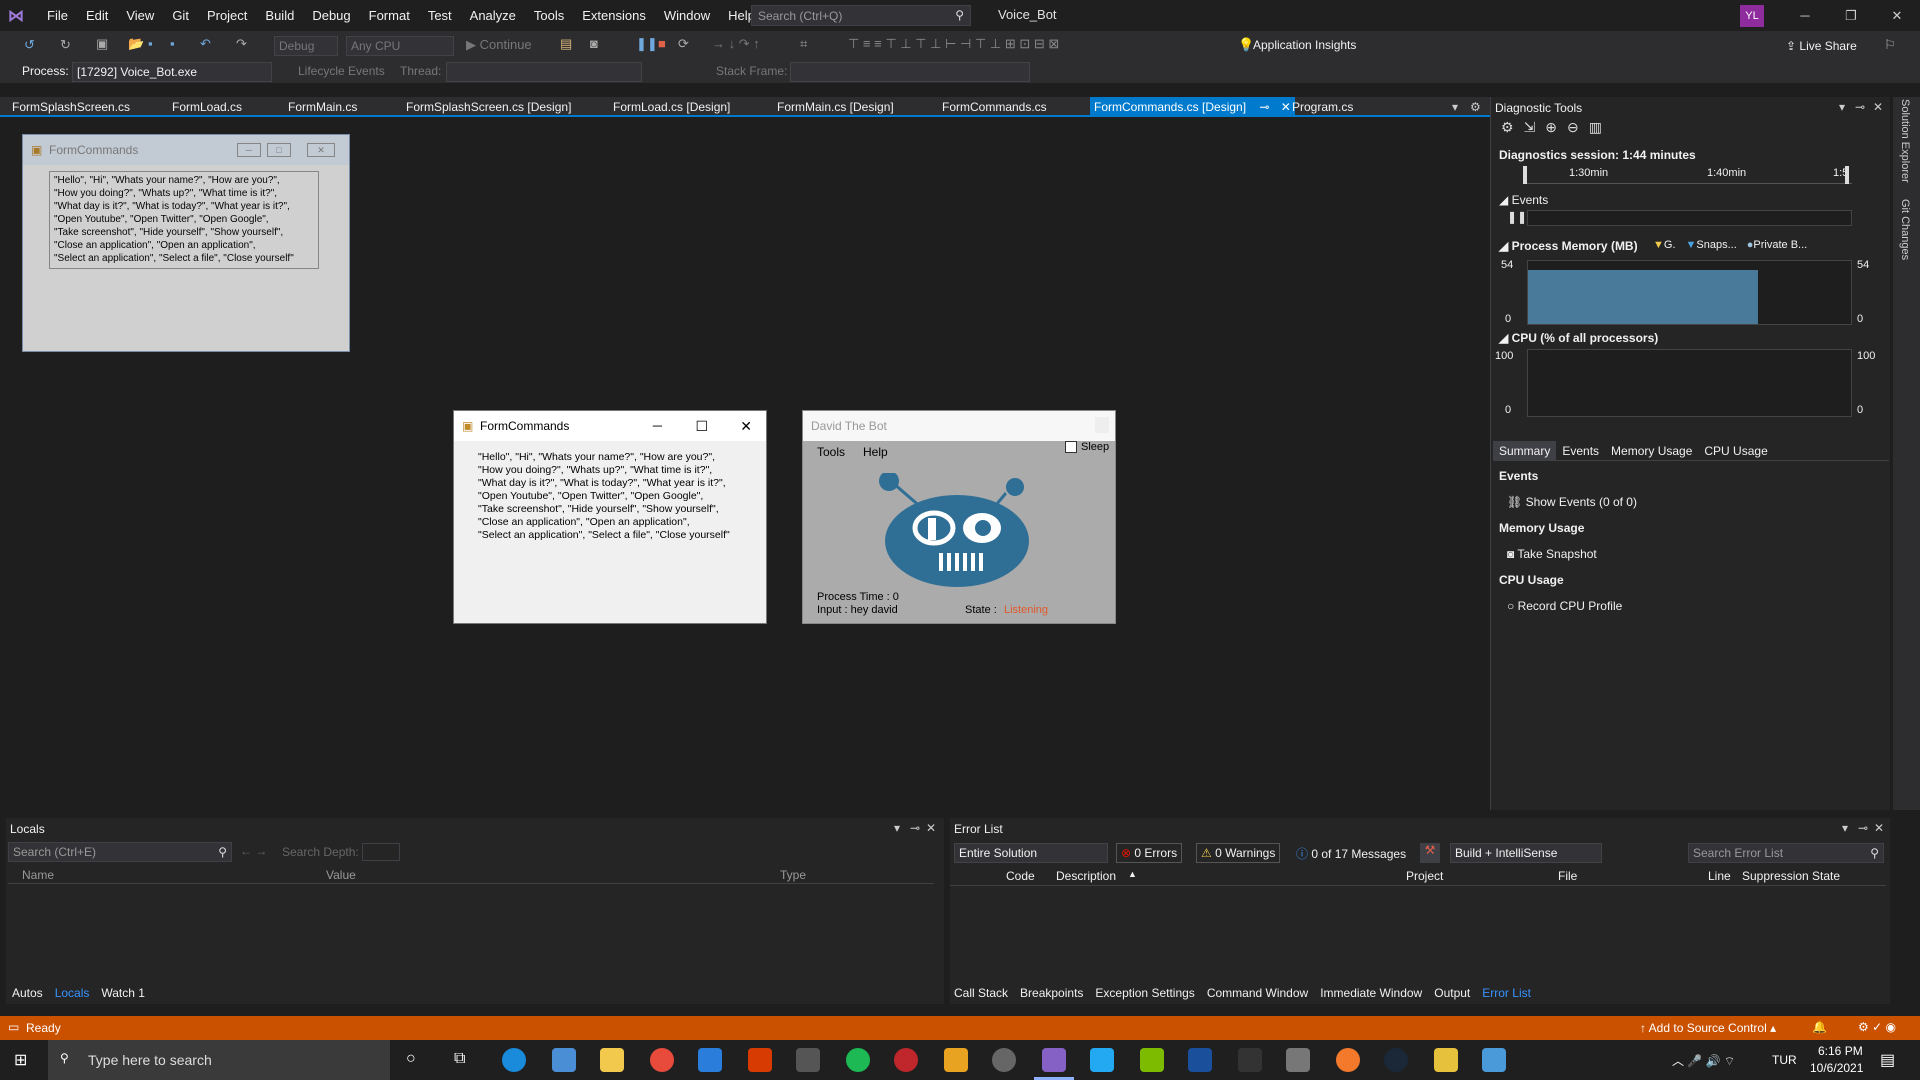 This screenshot has height=1080, width=1920. What do you see at coordinates (1238, 853) in the screenshot?
I see `warnings-filter-button: ⚠ 0 Warnings` at bounding box center [1238, 853].